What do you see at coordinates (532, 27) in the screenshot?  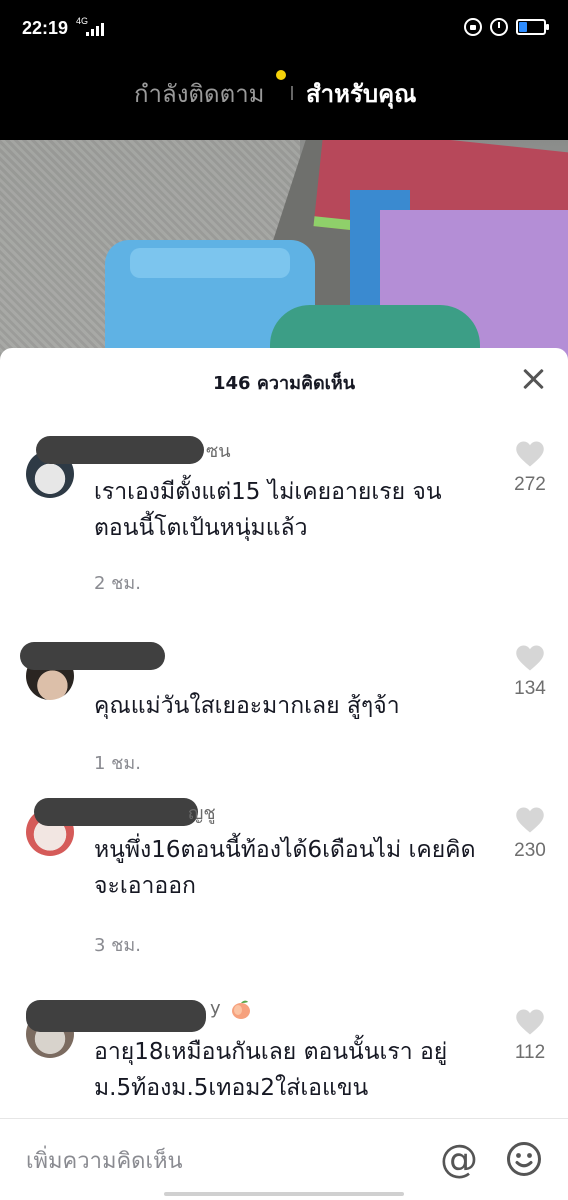 I see `battery-icon` at bounding box center [532, 27].